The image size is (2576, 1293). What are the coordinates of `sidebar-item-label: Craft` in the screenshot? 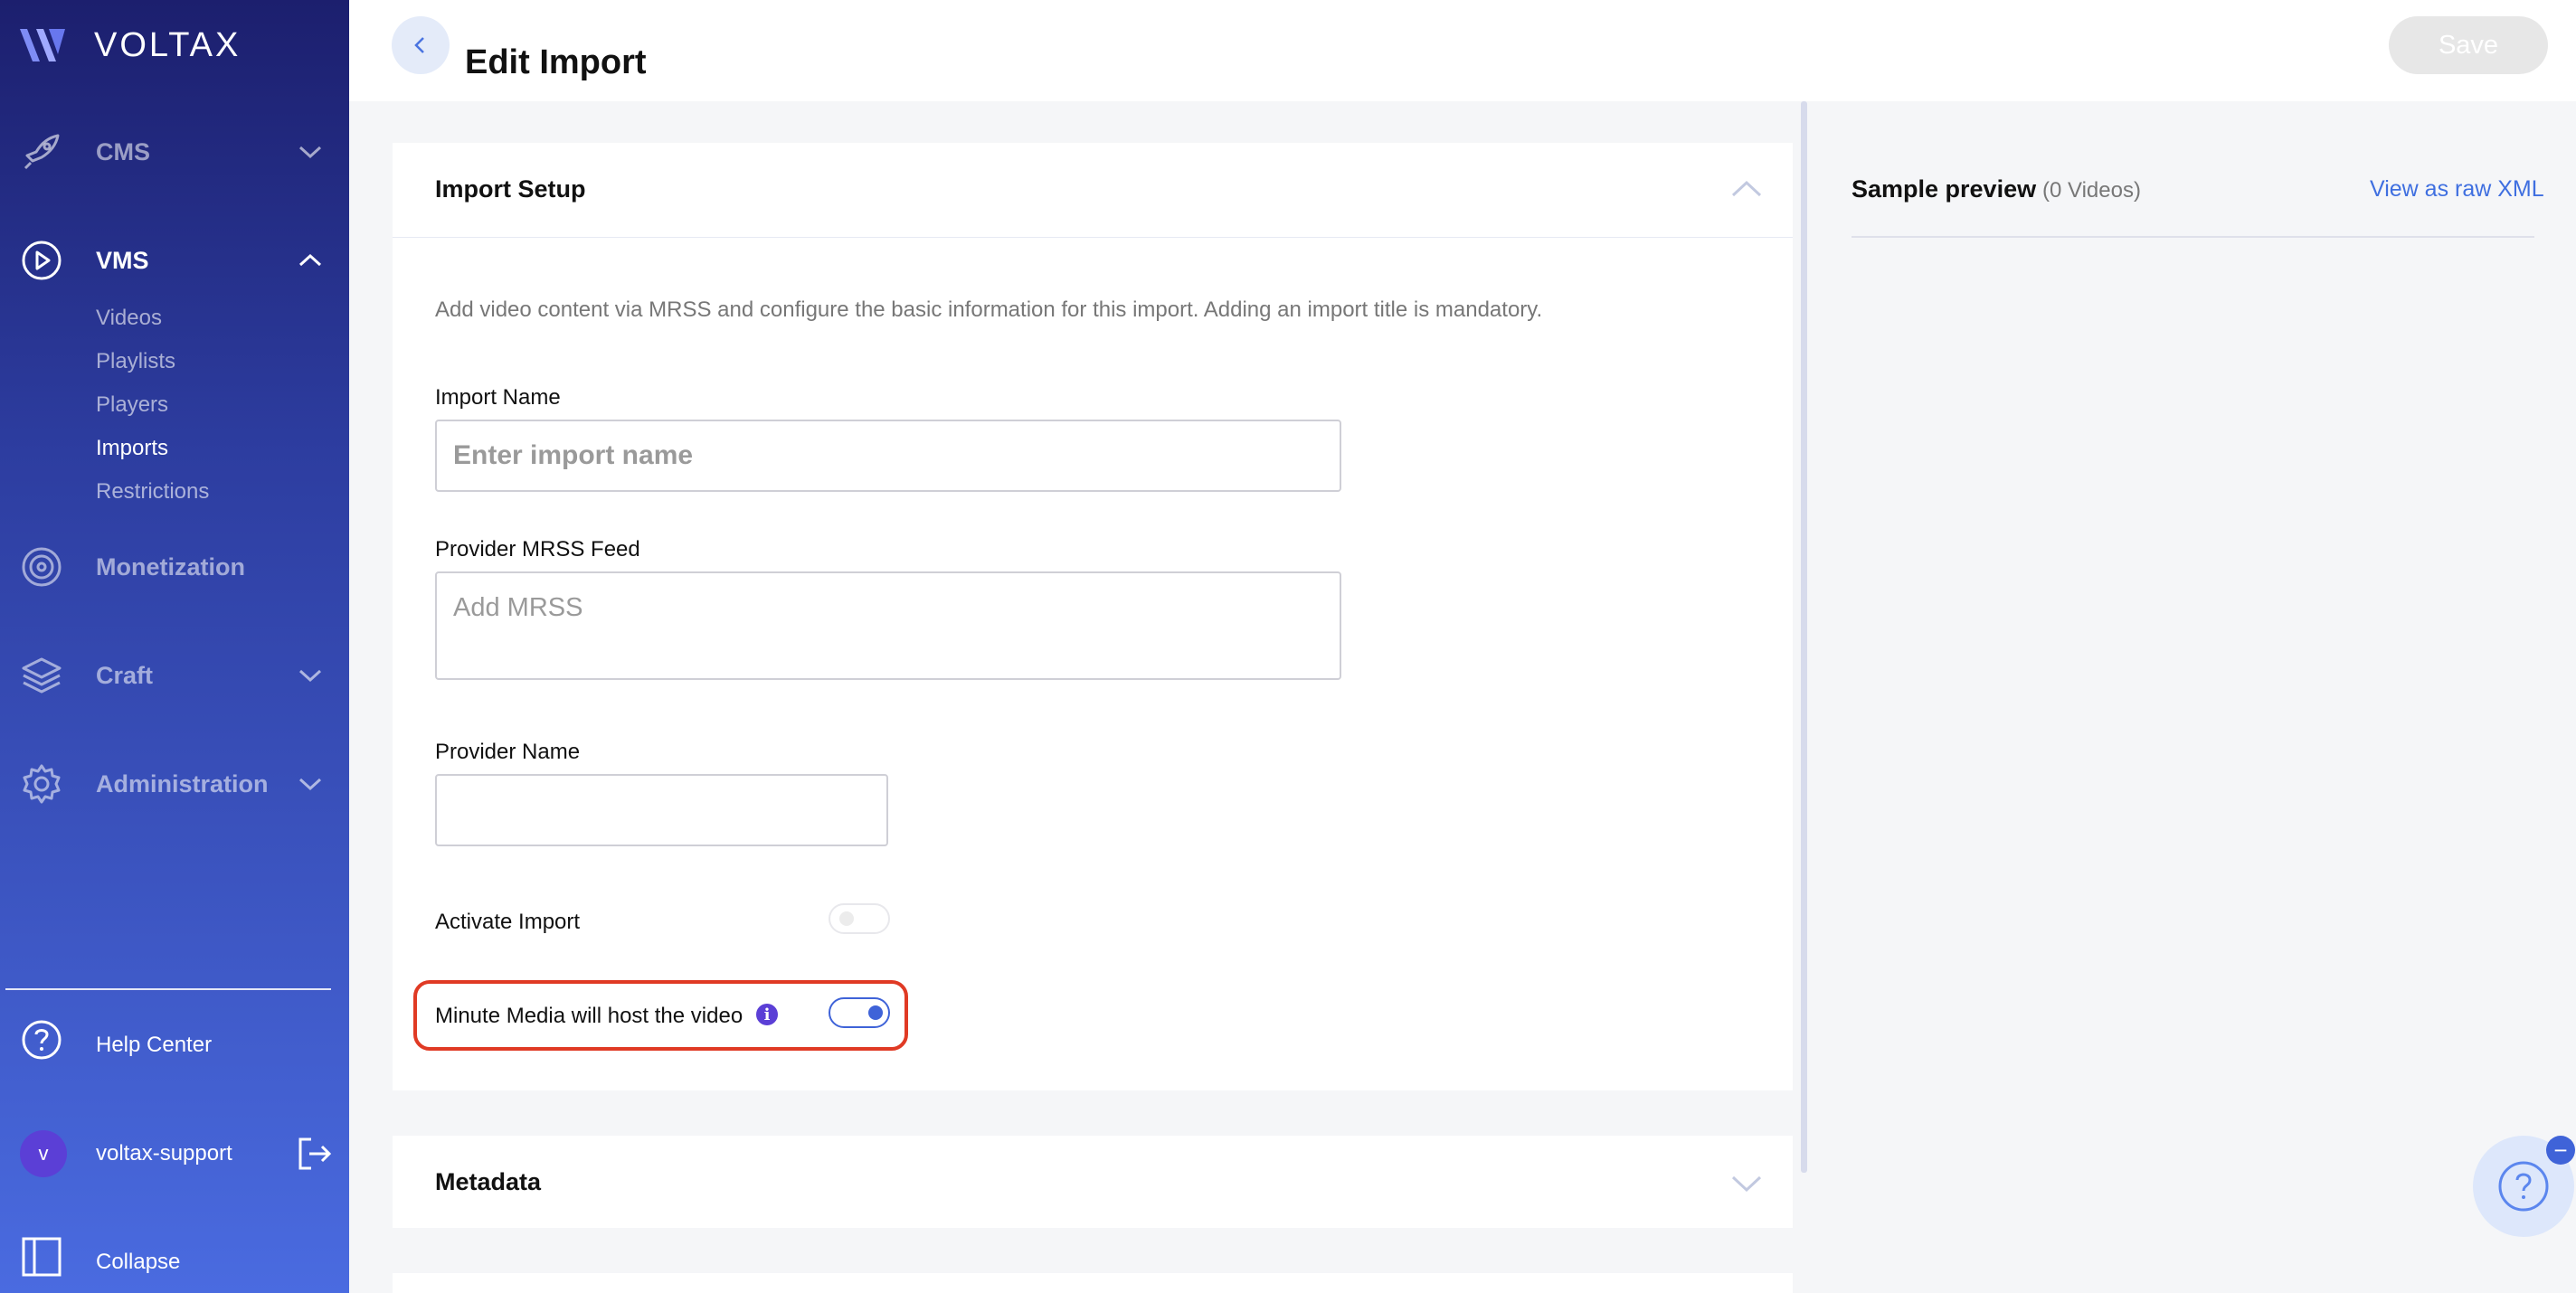 It's located at (125, 675).